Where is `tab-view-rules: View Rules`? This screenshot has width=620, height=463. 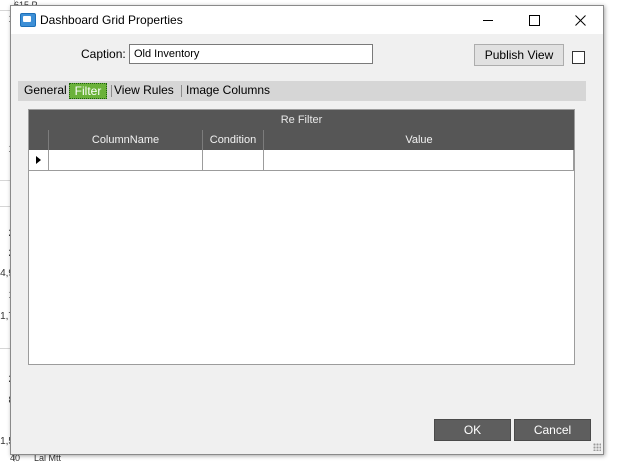 tab-view-rules: View Rules is located at coordinates (144, 91).